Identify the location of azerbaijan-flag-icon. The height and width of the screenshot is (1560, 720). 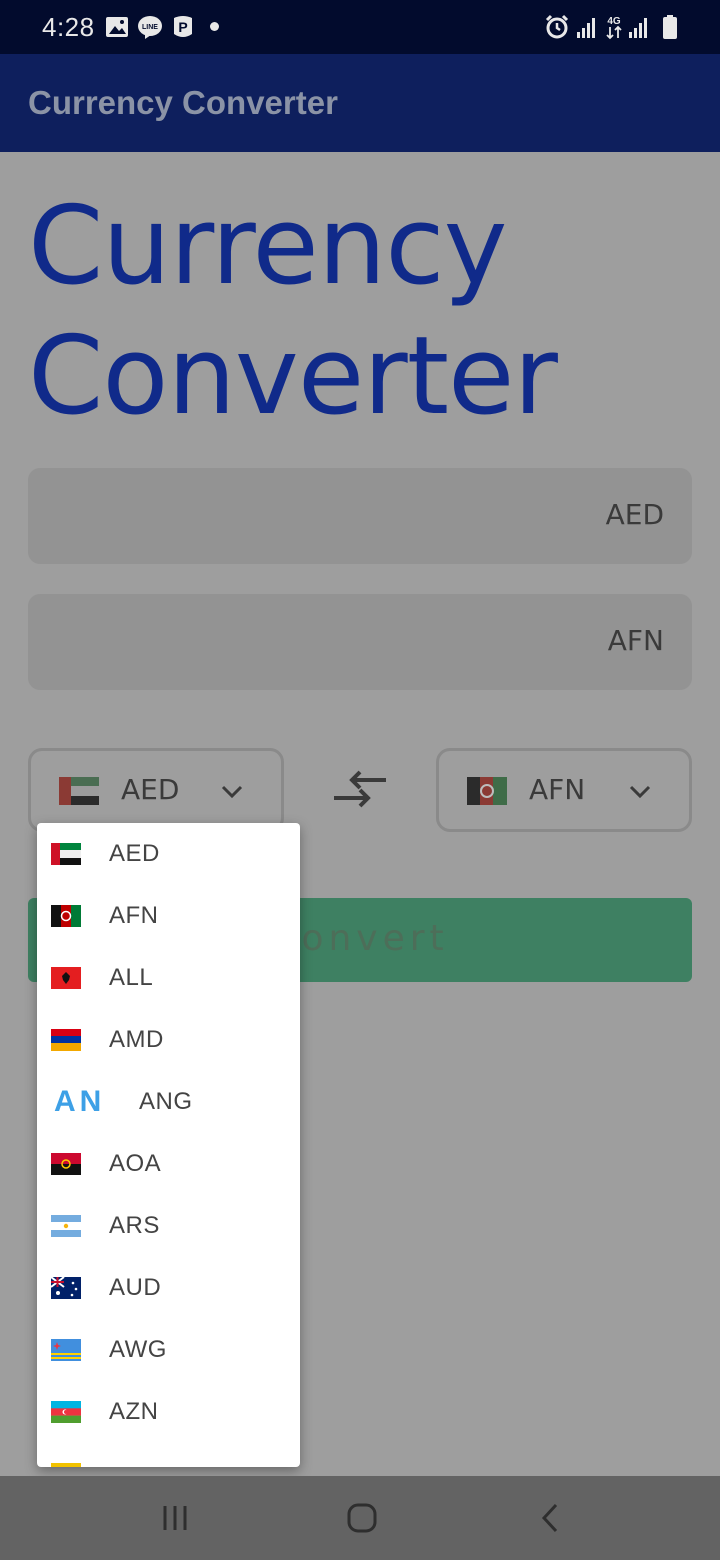
(66, 1412).